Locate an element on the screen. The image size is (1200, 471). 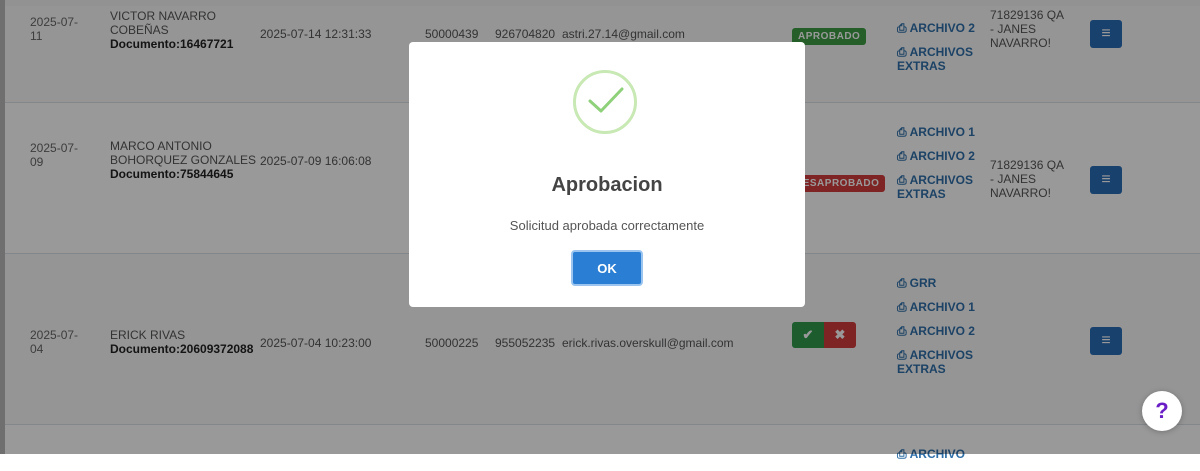
dialog-message: Solicitud aprobada correctamente is located at coordinates (607, 225).